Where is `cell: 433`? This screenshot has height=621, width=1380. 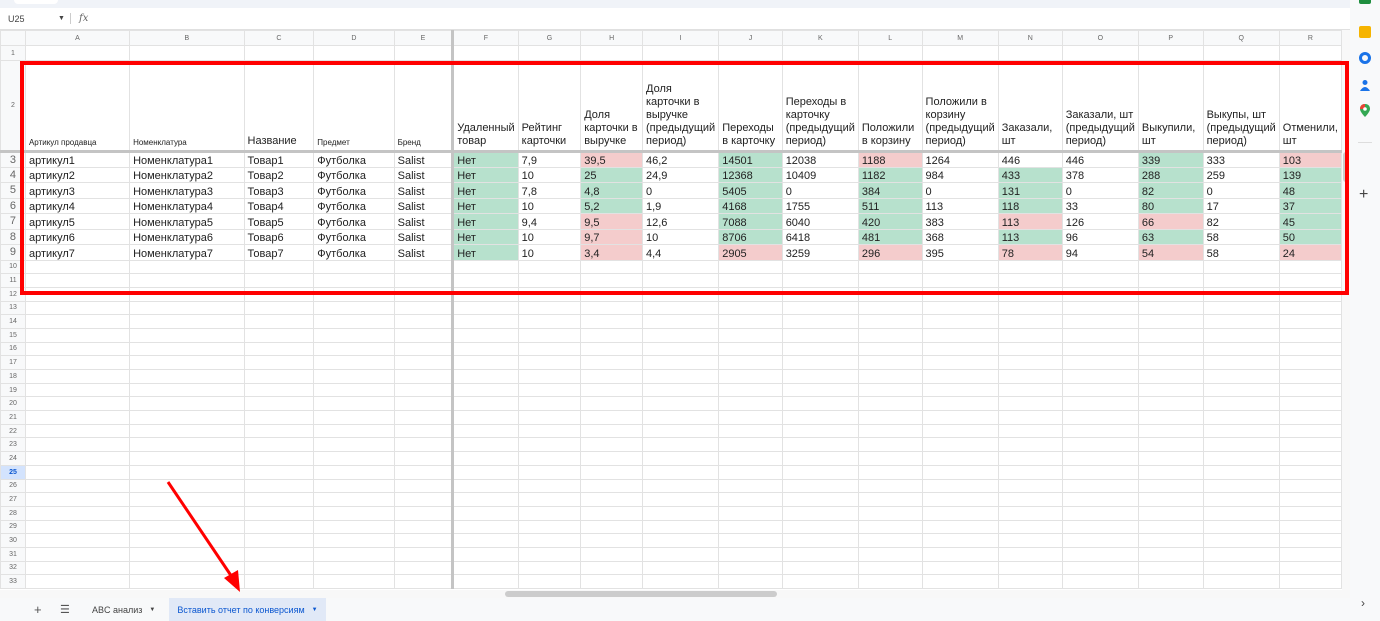 cell: 433 is located at coordinates (1030, 174).